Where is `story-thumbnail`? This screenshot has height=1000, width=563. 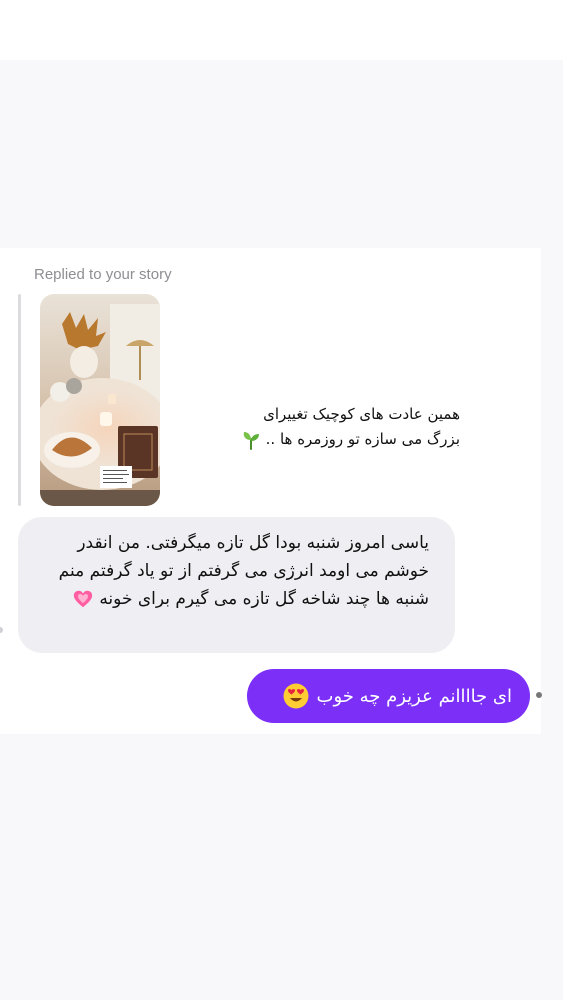 story-thumbnail is located at coordinates (100, 400).